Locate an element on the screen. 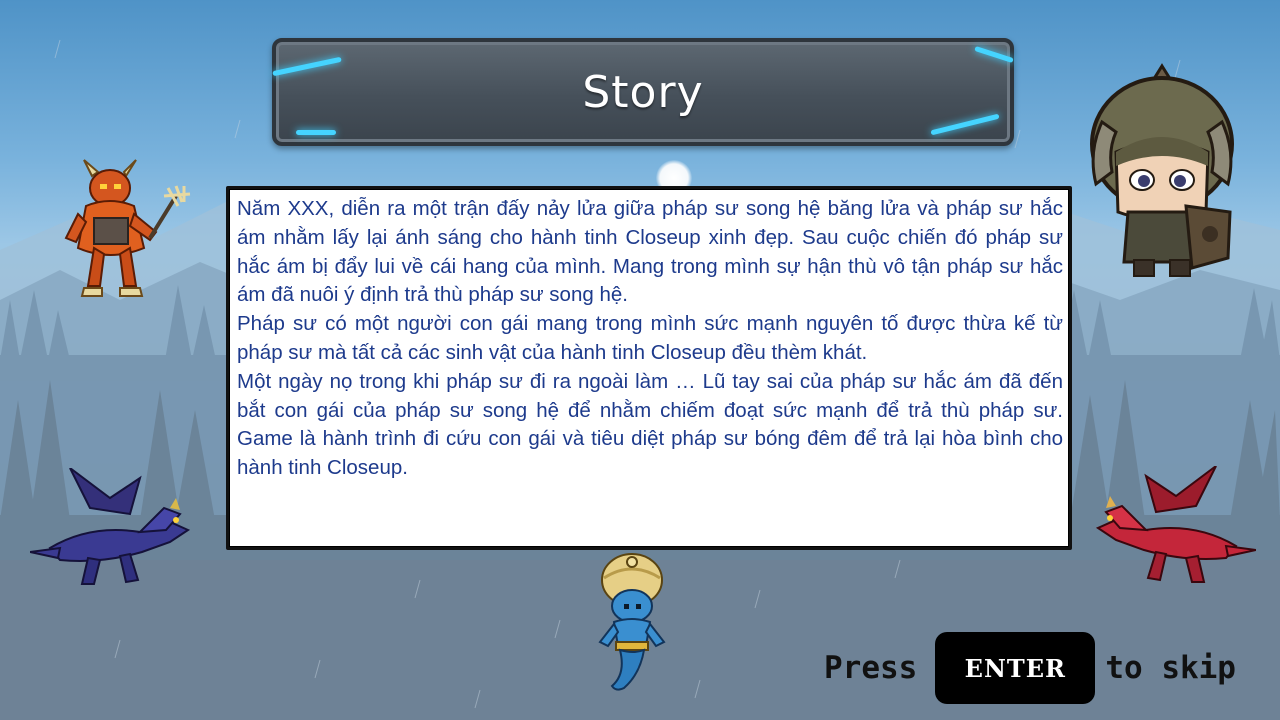 The width and height of the screenshot is (1280, 720). genie-icon is located at coordinates (632, 622).